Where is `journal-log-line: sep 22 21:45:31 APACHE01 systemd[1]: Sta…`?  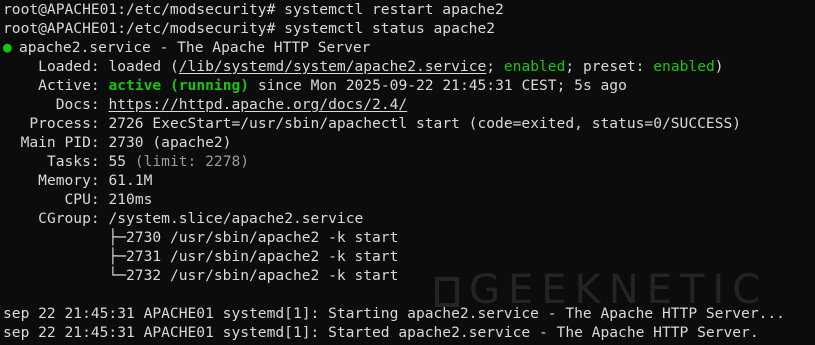
journal-log-line: sep 22 21:45:31 APACHE01 systemd[1]: Sta… is located at coordinates (381, 332).